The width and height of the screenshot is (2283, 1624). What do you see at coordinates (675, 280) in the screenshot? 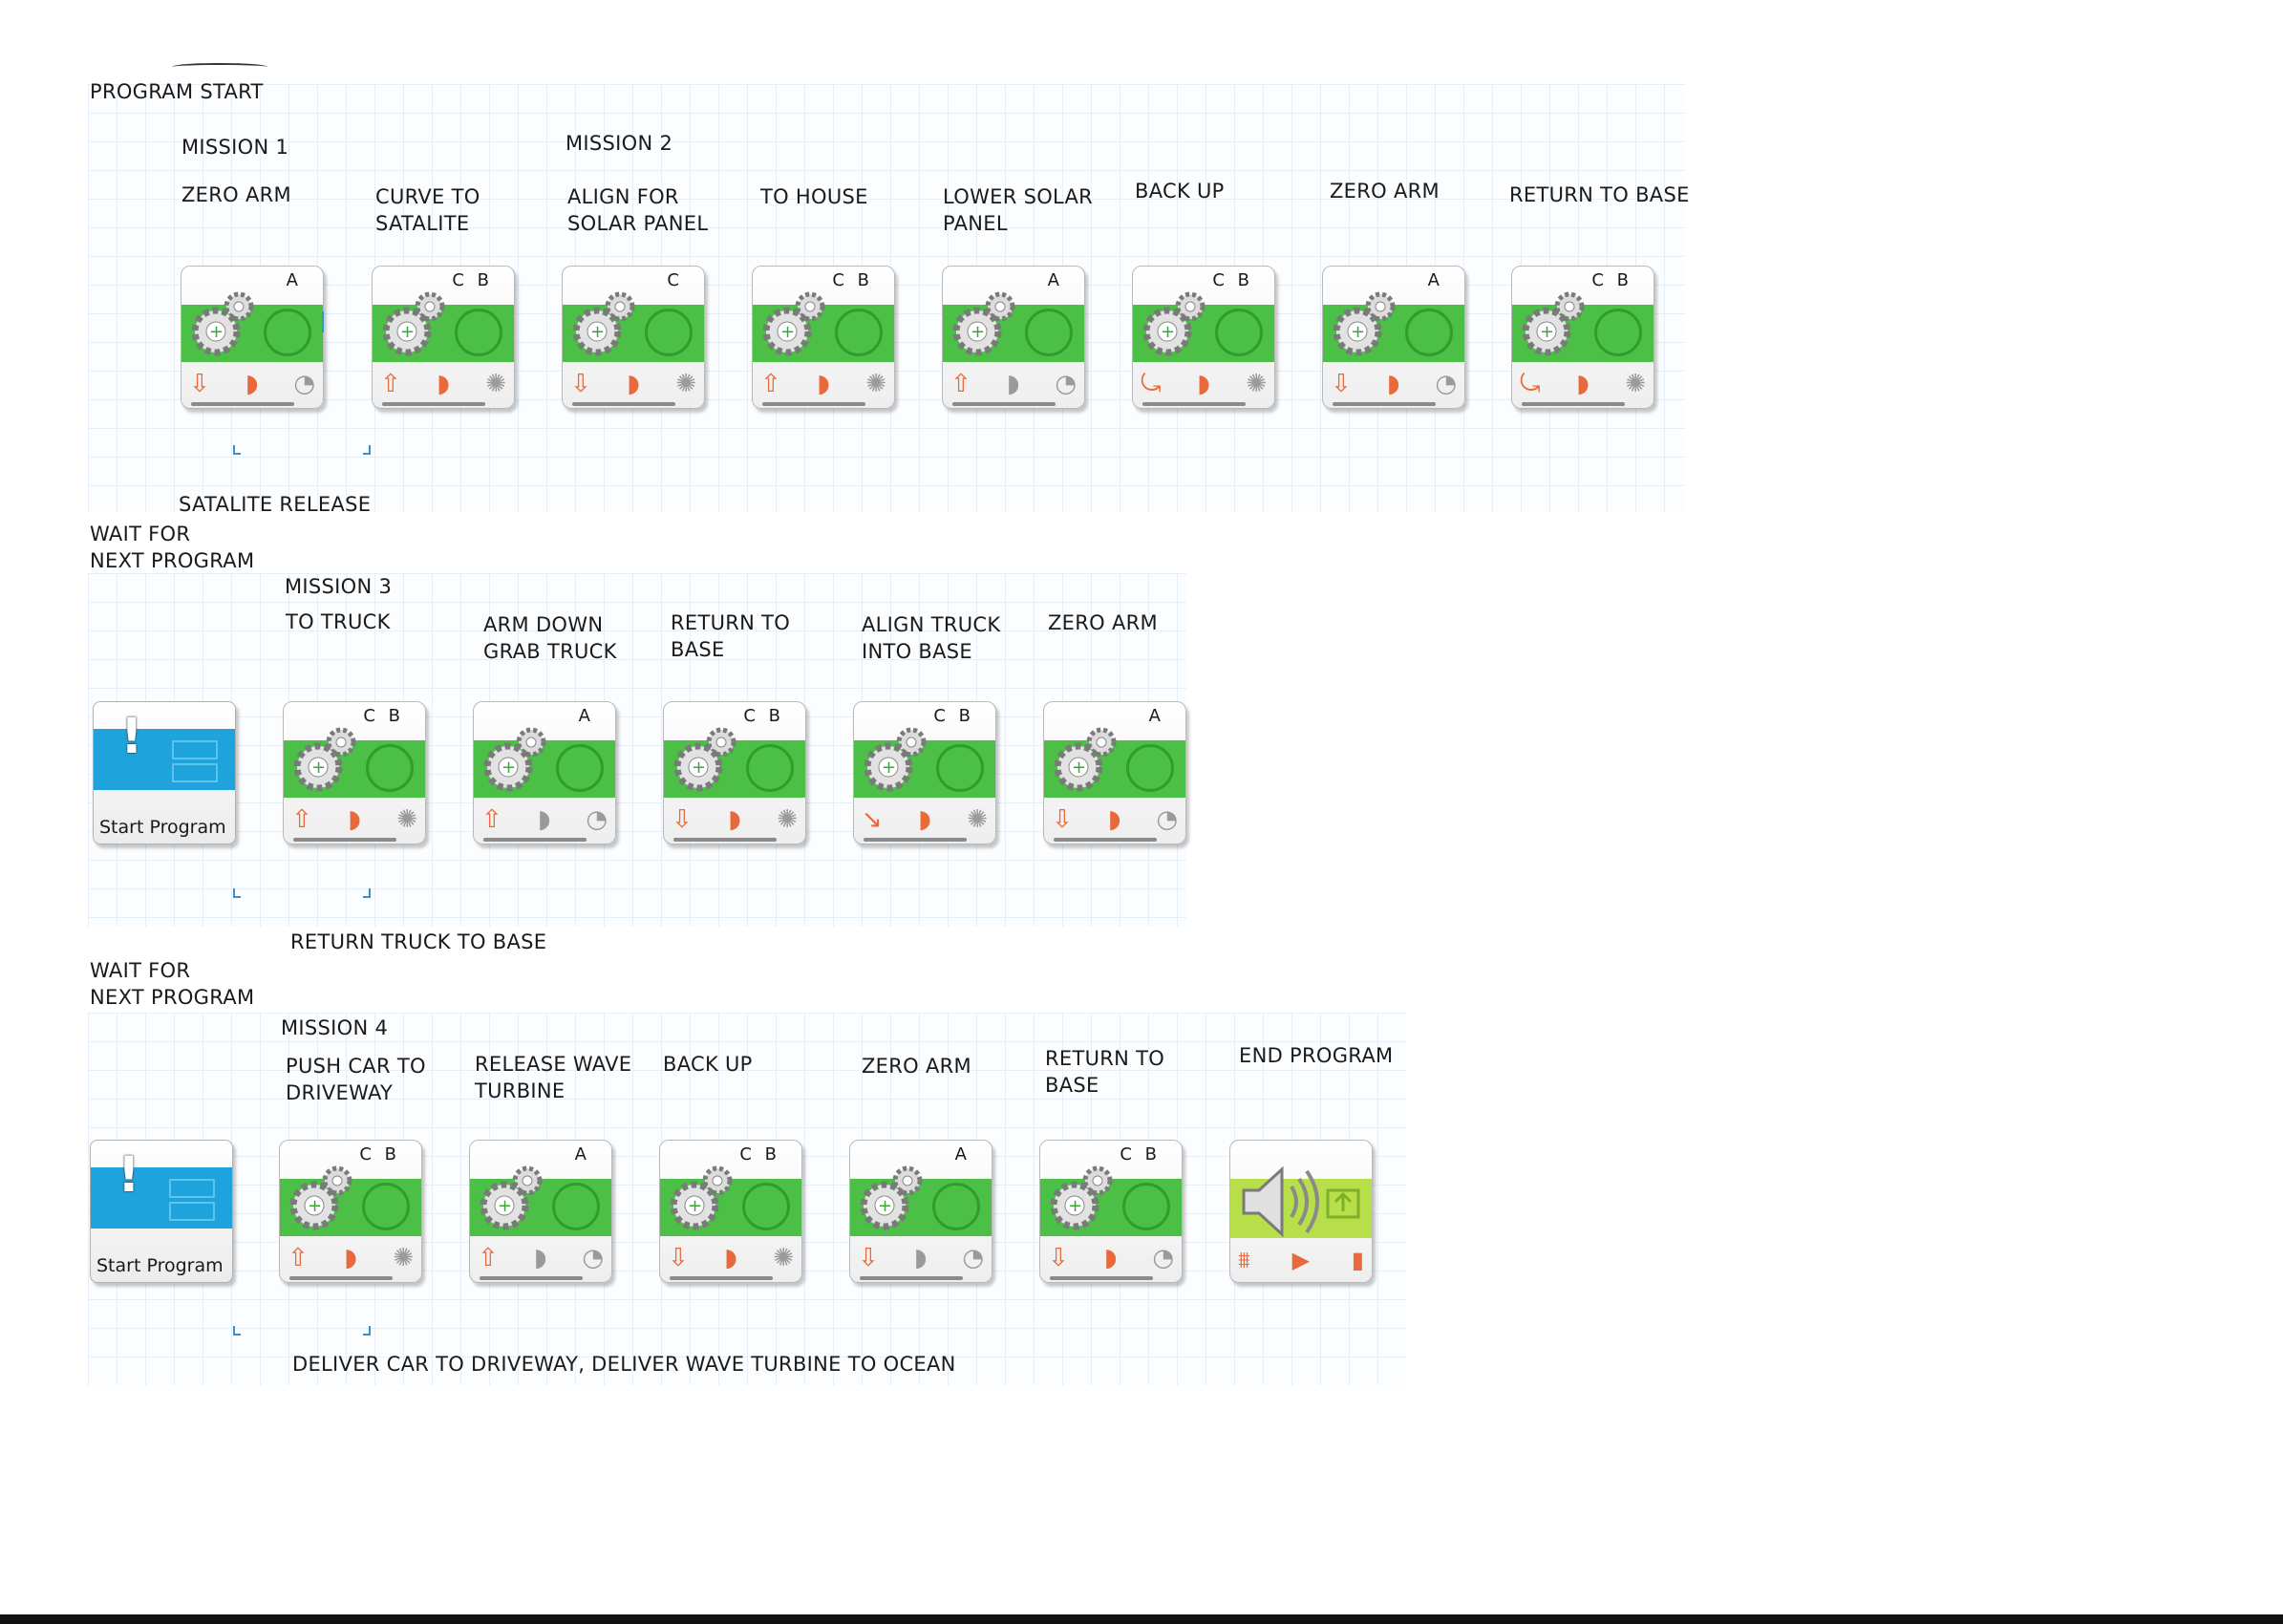
I see `port-label: C` at bounding box center [675, 280].